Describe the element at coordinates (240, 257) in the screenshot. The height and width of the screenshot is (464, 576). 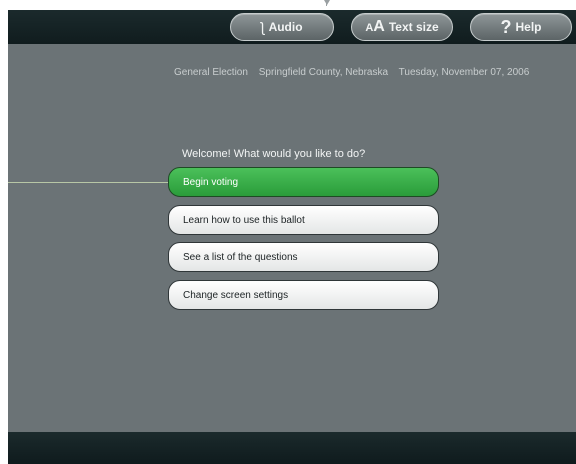
I see `question-list-label: See a list of the questions` at that location.